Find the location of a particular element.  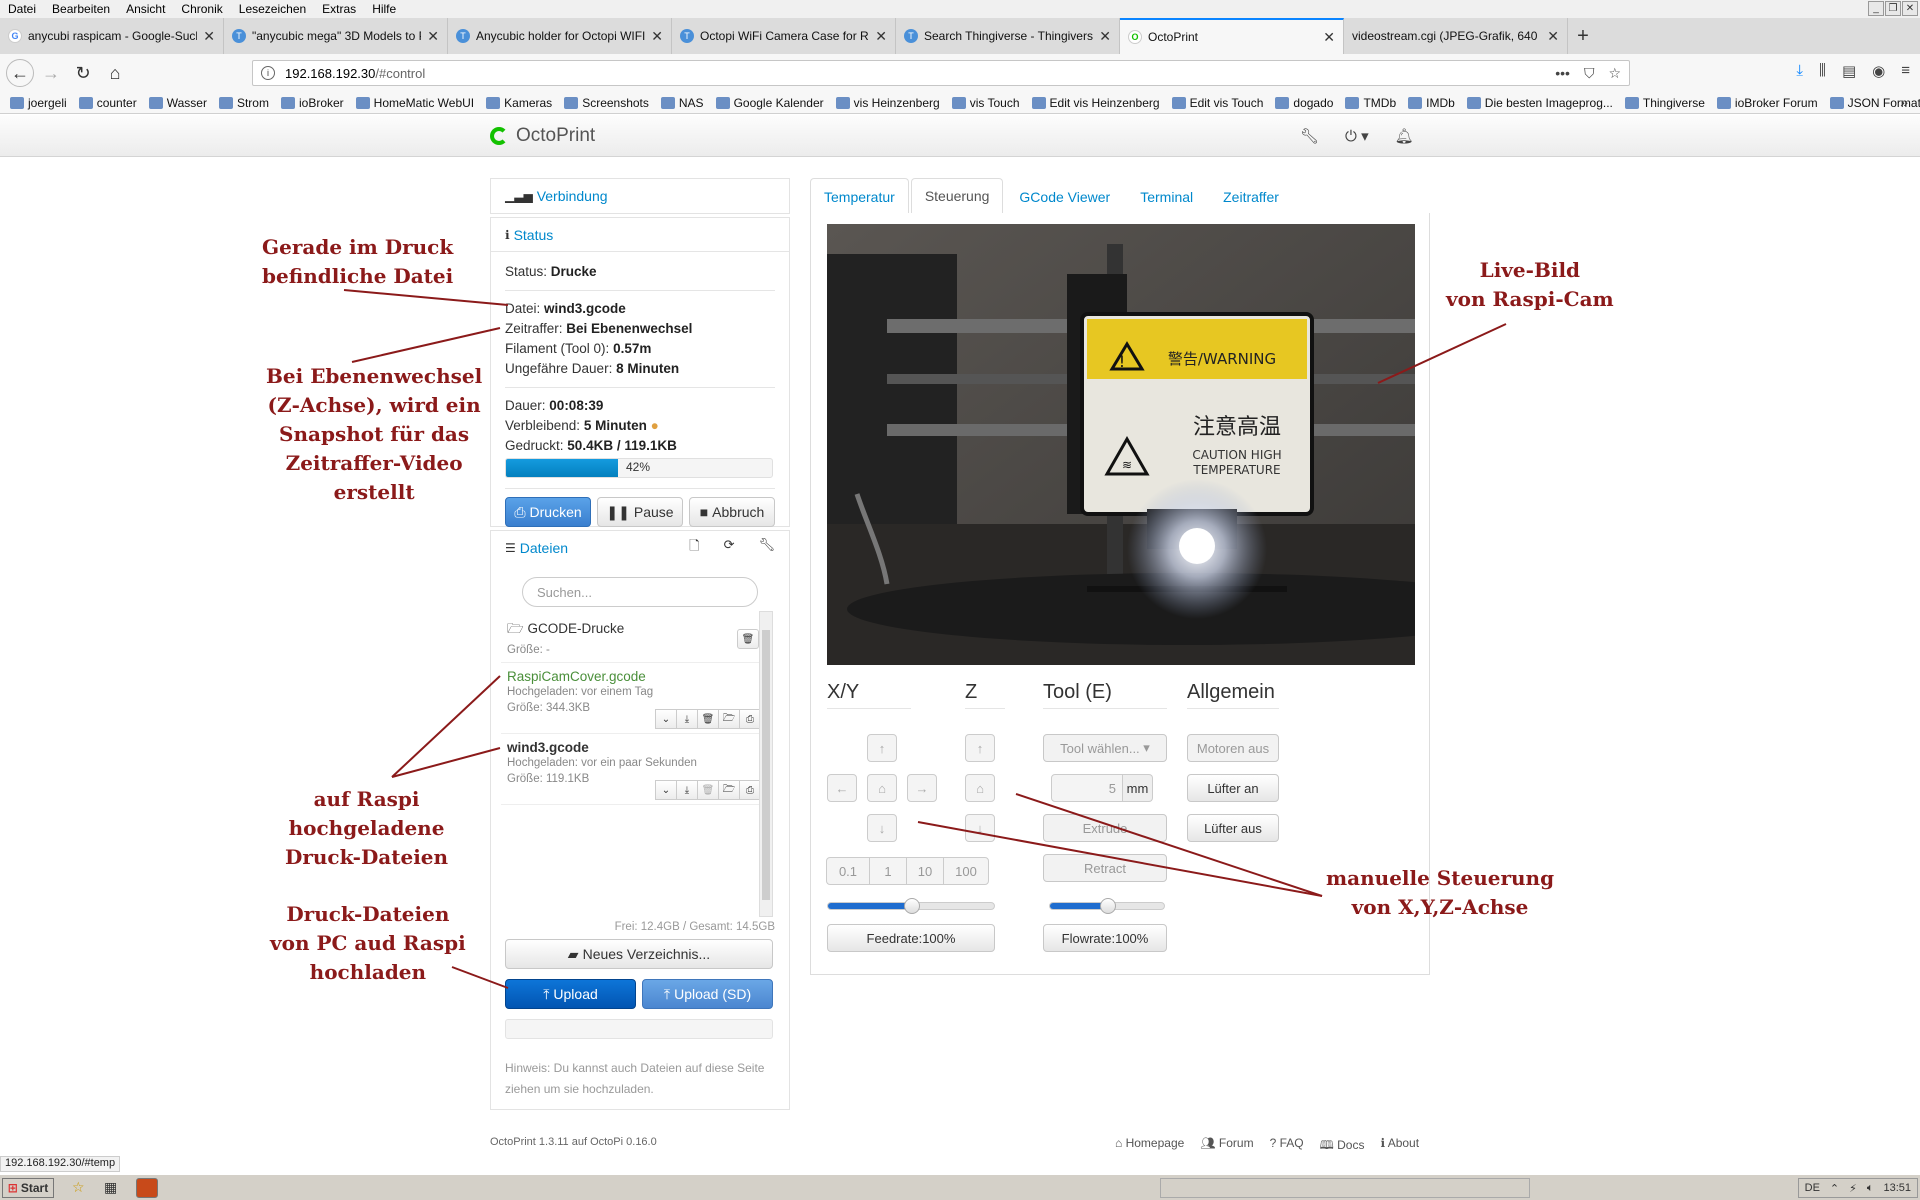

power-icon: ⏻ ▾ is located at coordinates (1357, 136).